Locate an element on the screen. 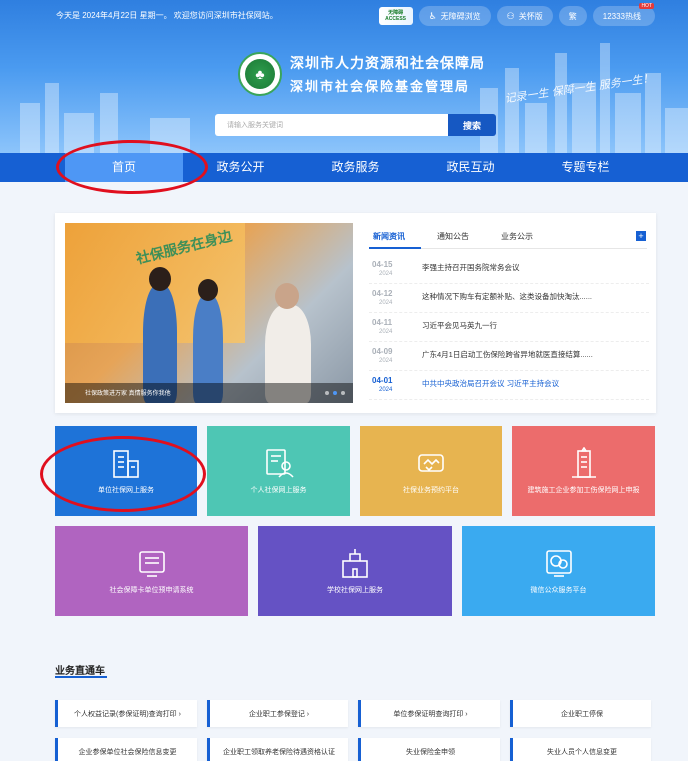 The width and height of the screenshot is (688, 761). tile-personal-social-security: 个人社保网上服务 is located at coordinates (278, 471).